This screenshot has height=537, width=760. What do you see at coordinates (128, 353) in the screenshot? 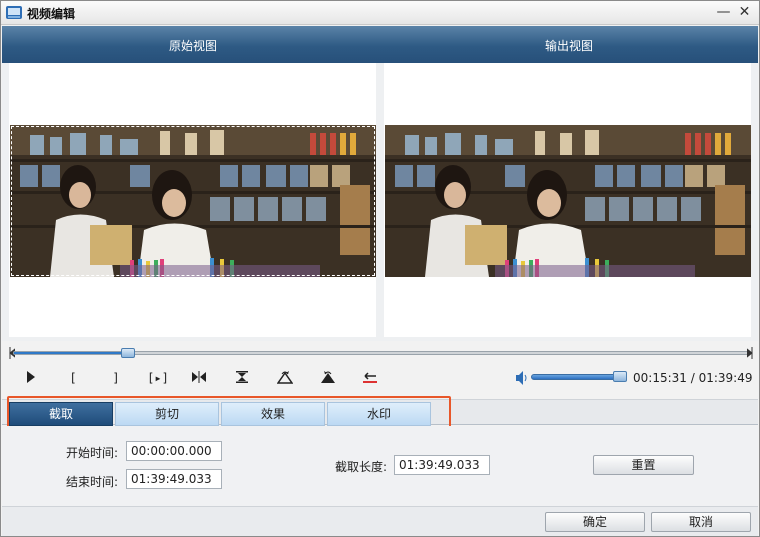
I see `timeline-thumb` at bounding box center [128, 353].